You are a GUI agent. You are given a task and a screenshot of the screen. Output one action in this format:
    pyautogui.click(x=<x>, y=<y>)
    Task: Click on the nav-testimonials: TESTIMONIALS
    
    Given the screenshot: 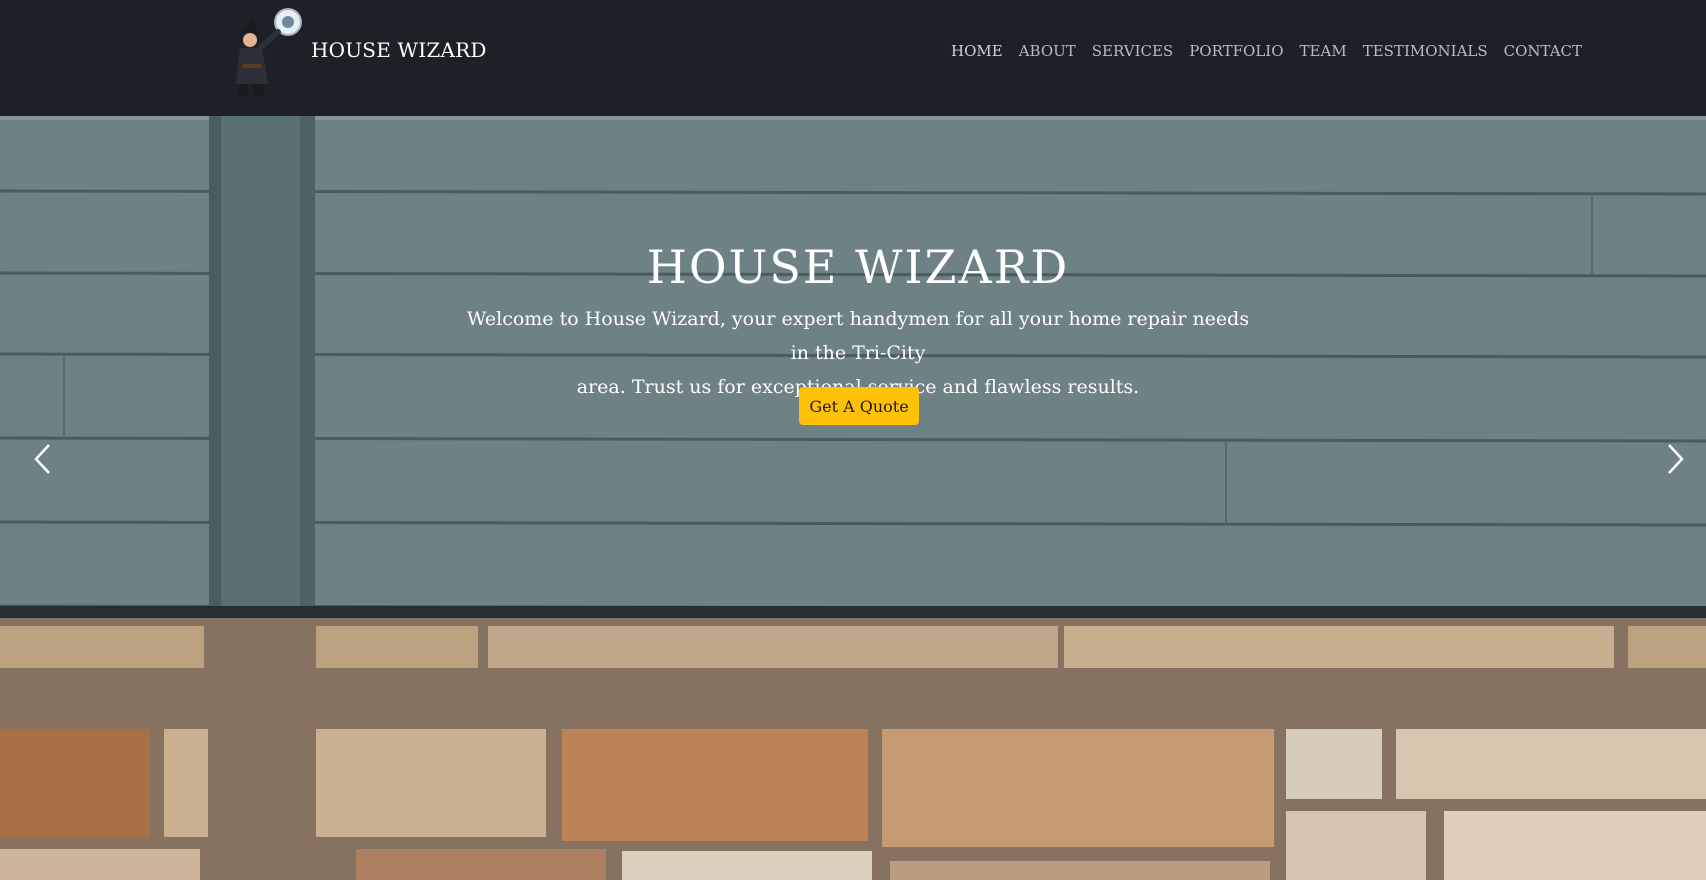 What is the action you would take?
    pyautogui.click(x=1425, y=51)
    